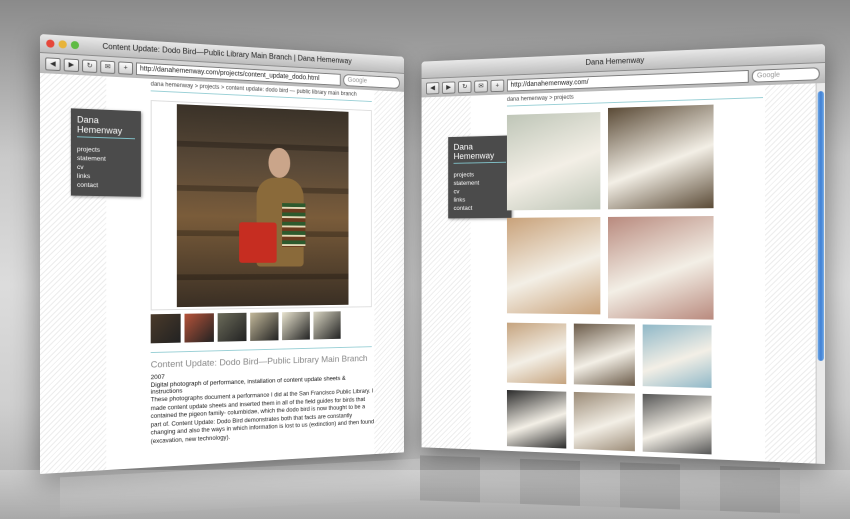 Image resolution: width=850 pixels, height=519 pixels. I want to click on project-year: 2007, so click(157, 377).